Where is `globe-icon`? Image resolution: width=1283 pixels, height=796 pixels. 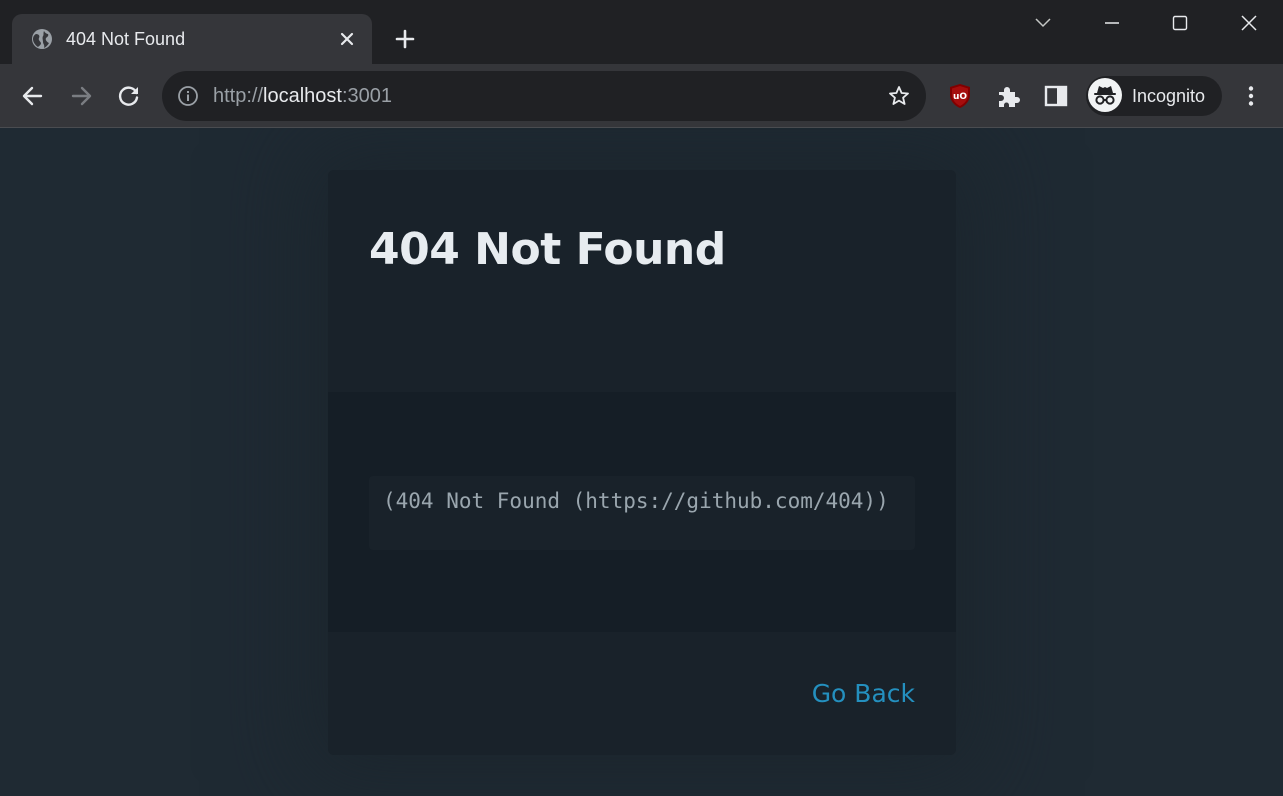
globe-icon is located at coordinates (42, 39).